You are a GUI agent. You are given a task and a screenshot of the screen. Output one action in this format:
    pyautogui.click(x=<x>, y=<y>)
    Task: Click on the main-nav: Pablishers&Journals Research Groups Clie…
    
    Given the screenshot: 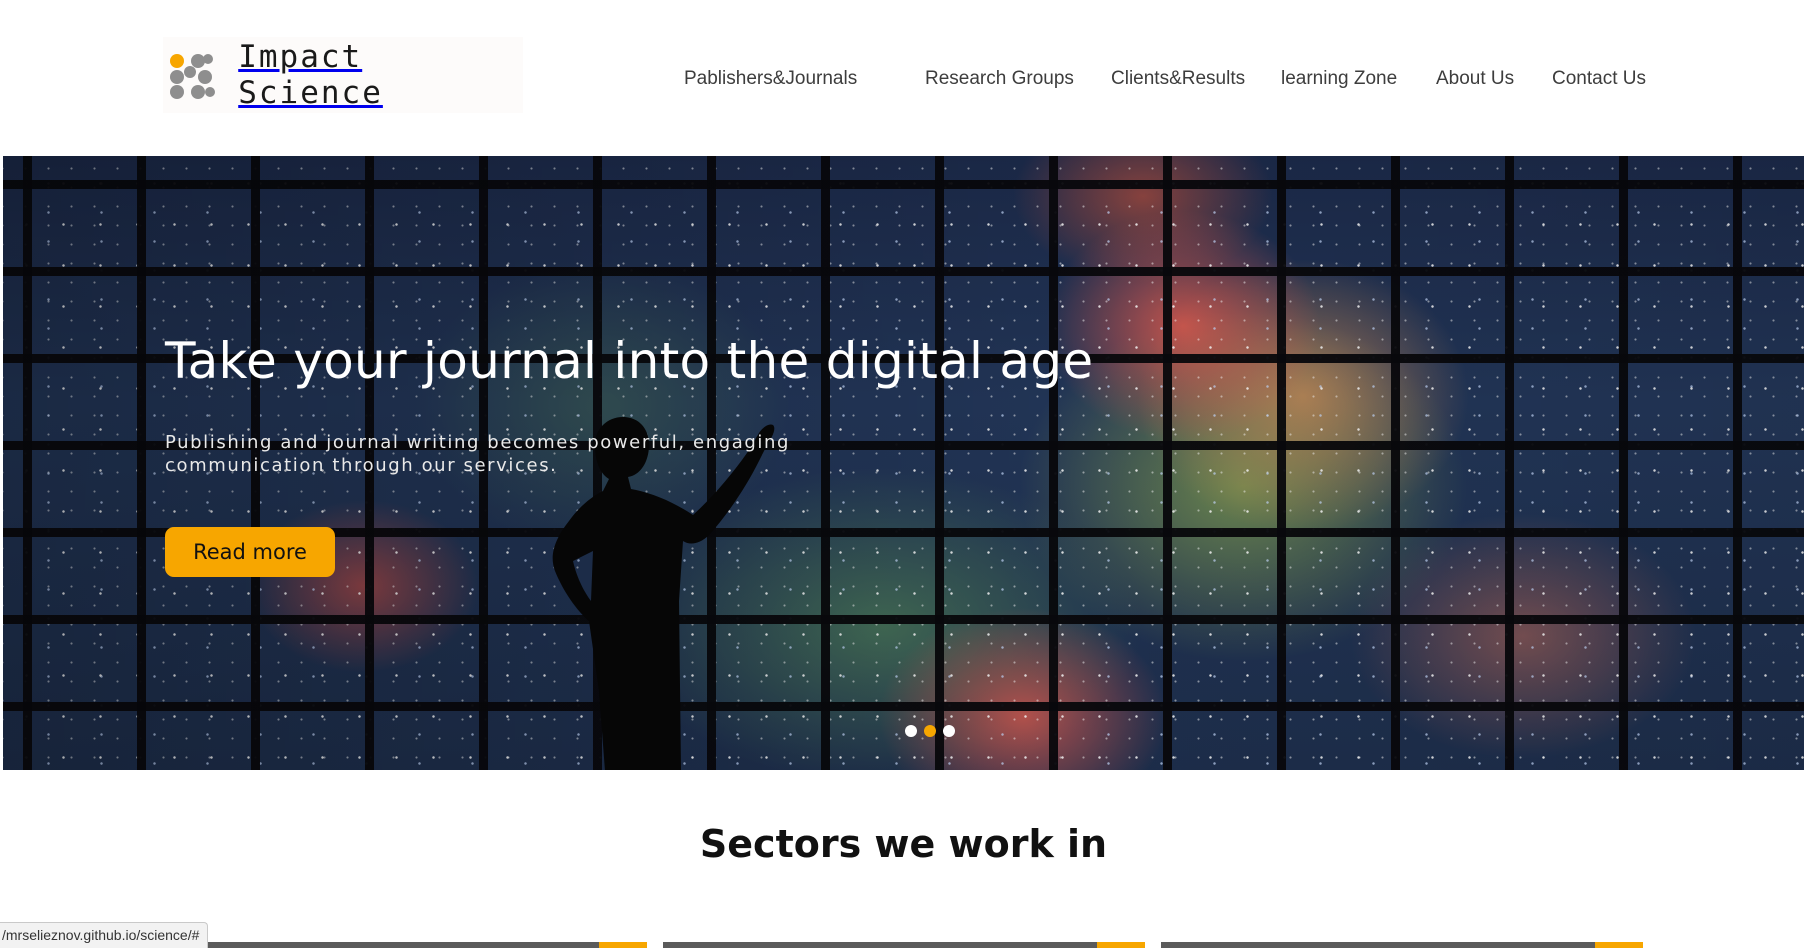 What is the action you would take?
    pyautogui.click(x=903, y=81)
    